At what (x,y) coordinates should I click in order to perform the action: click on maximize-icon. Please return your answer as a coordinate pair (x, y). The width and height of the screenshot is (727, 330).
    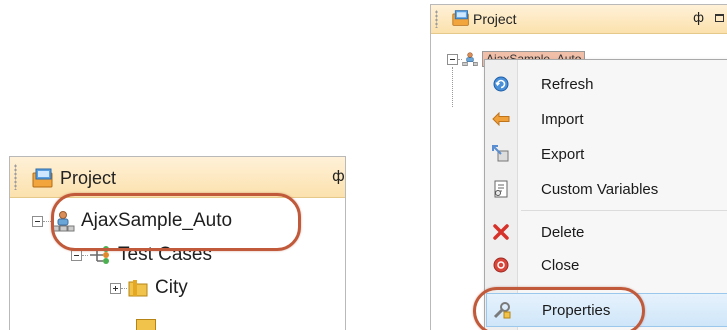
    Looking at the image, I should click on (719, 18).